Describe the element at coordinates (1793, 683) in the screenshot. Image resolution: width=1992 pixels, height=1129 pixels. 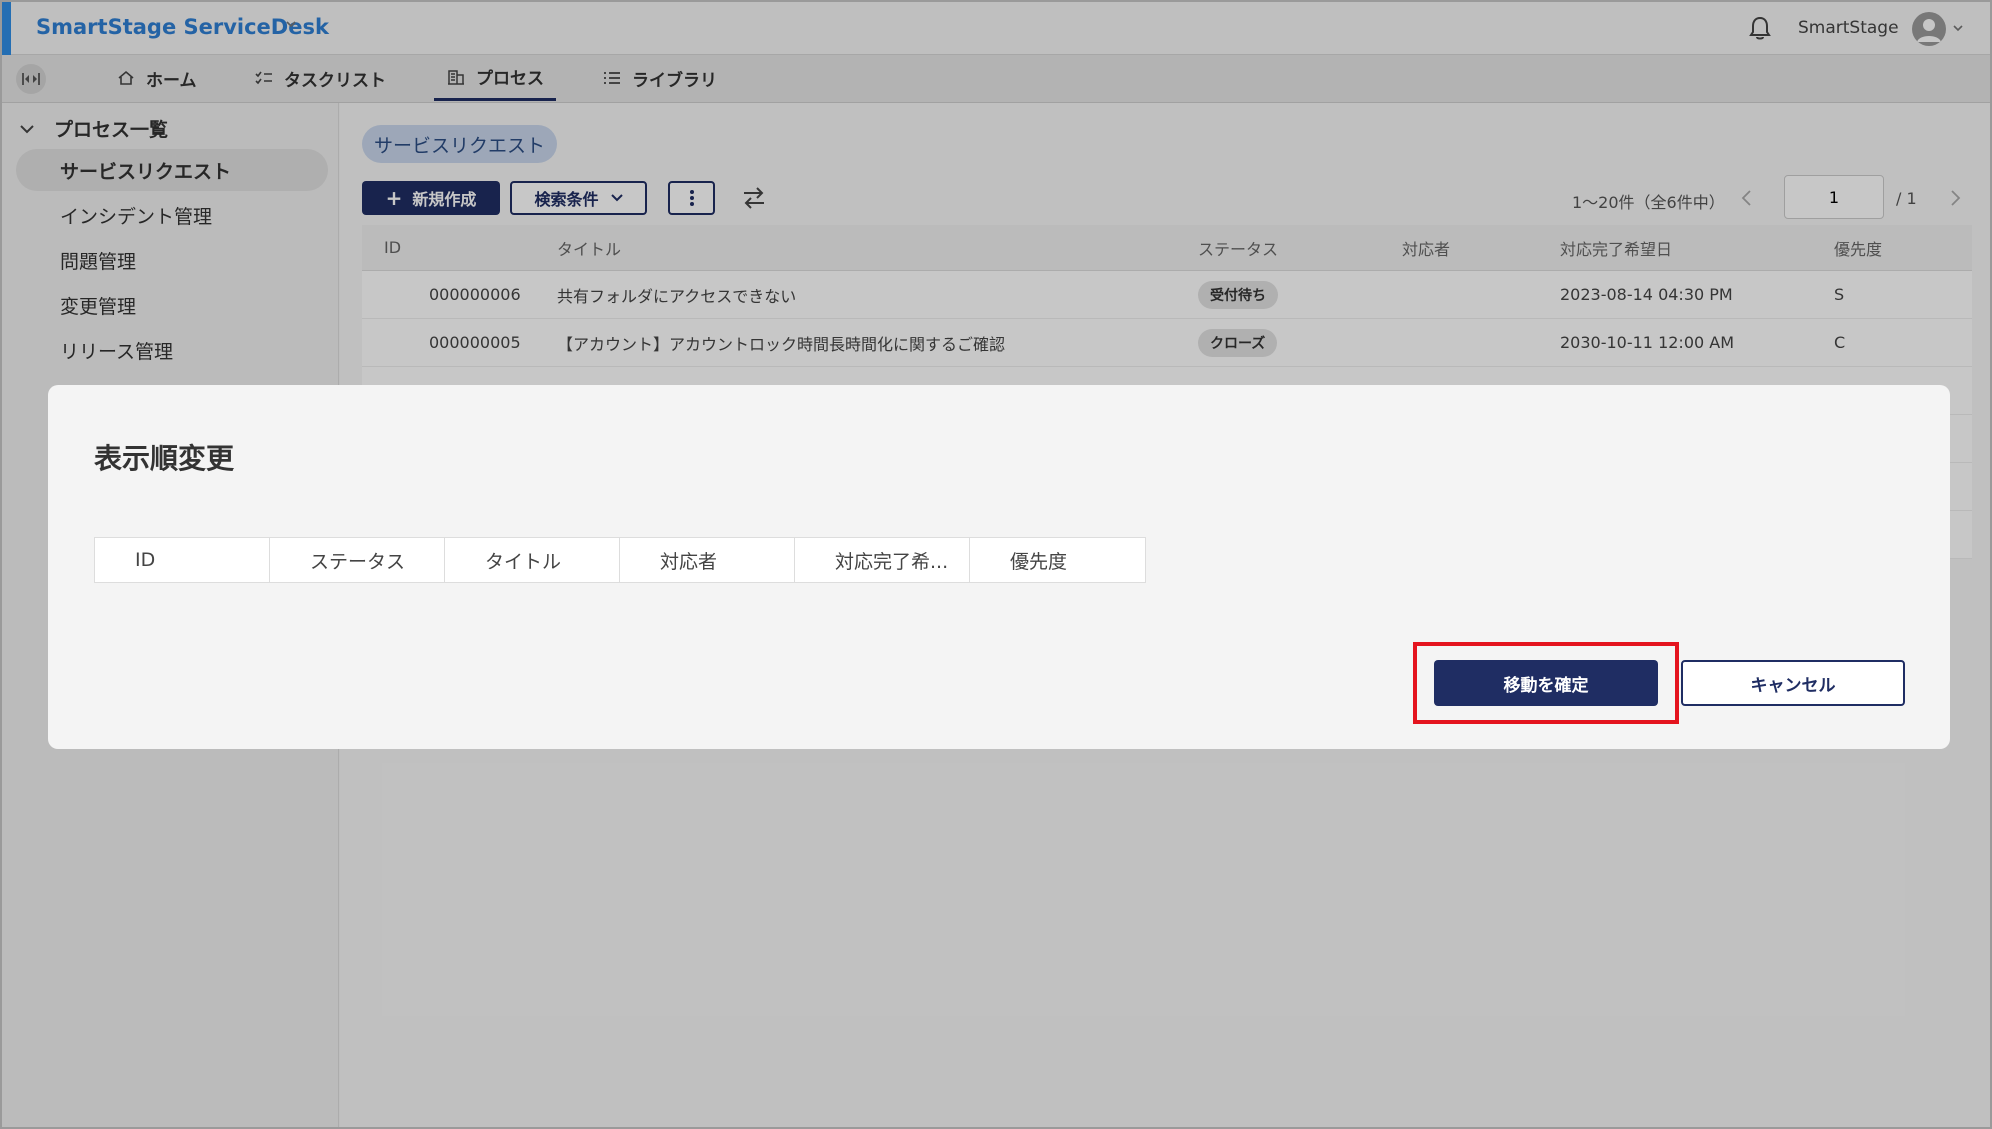
I see `cancel-button: キャンセル` at that location.